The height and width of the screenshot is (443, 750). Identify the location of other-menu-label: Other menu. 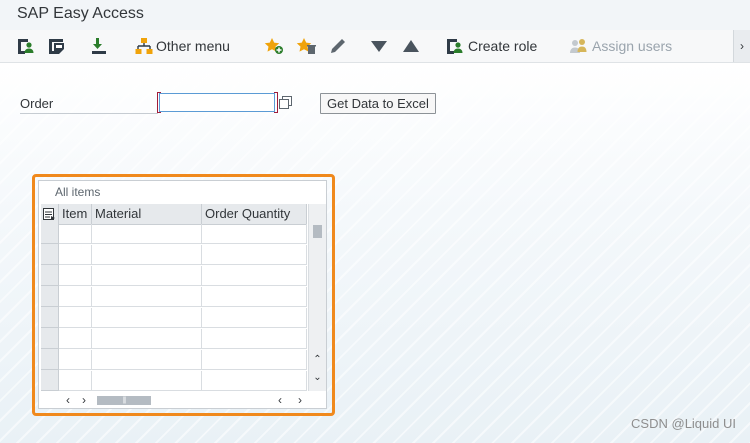
(193, 46).